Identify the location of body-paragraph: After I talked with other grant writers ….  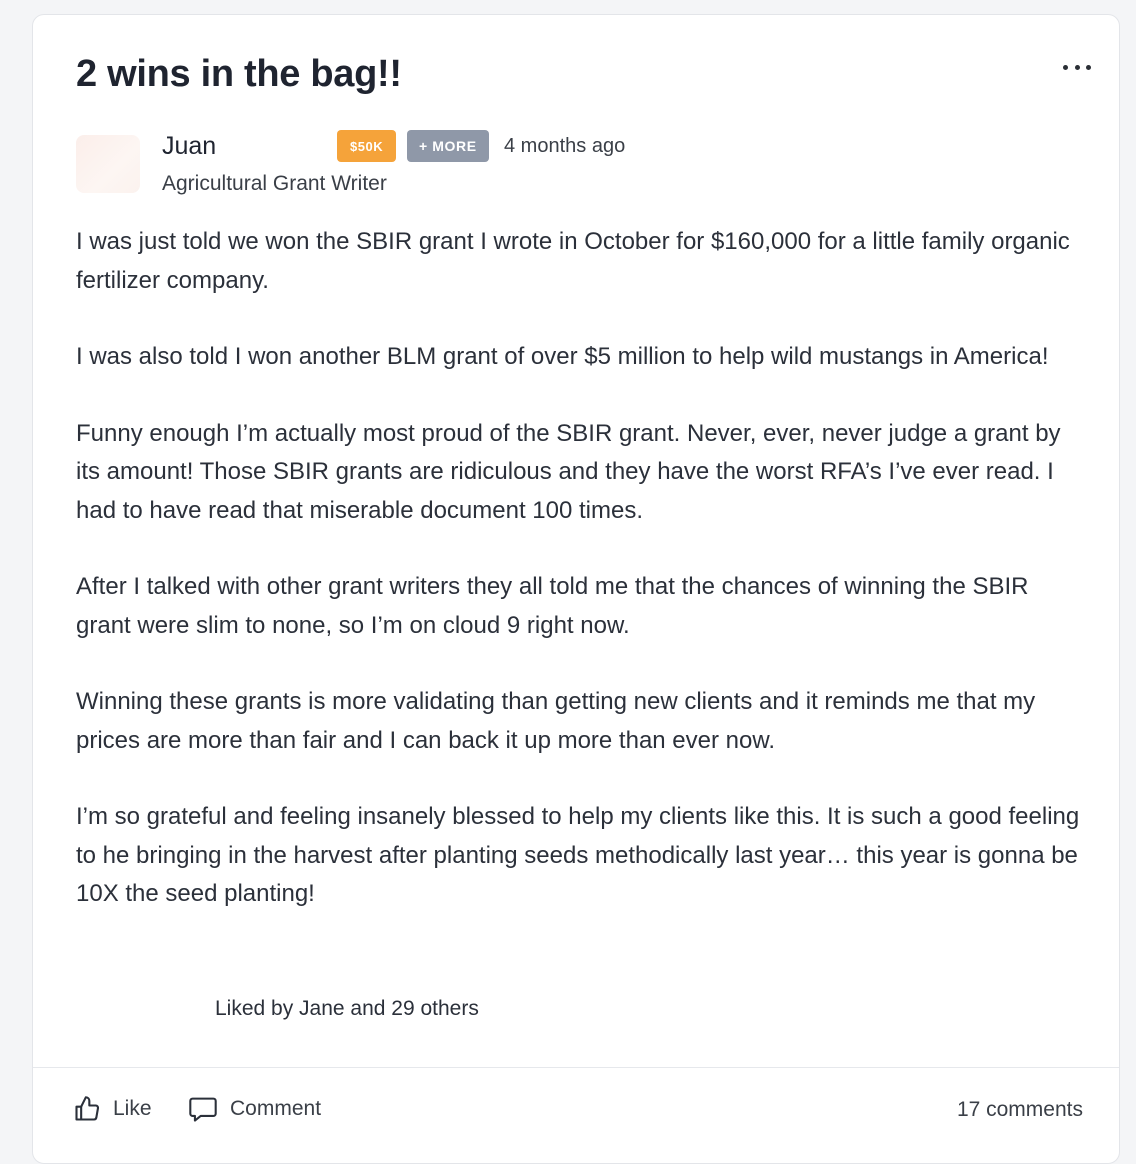
(552, 606).